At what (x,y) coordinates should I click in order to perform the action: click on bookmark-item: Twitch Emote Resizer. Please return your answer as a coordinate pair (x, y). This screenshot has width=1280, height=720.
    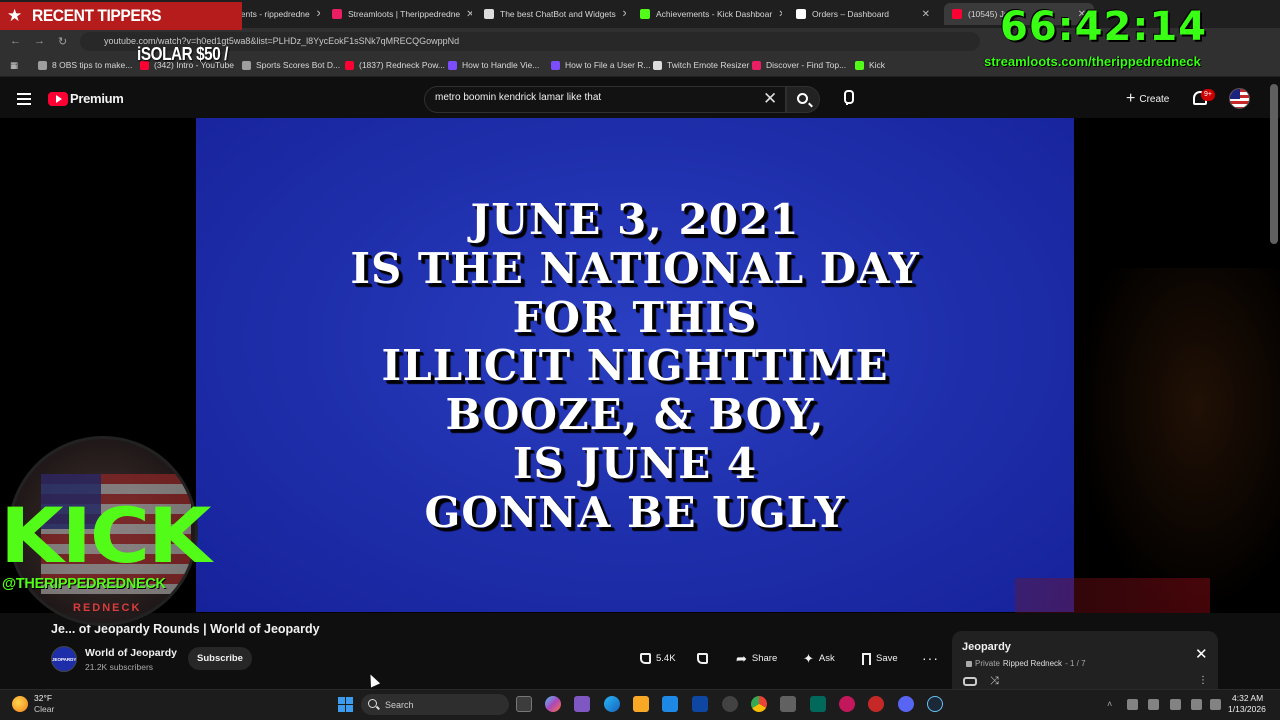
    Looking at the image, I should click on (701, 65).